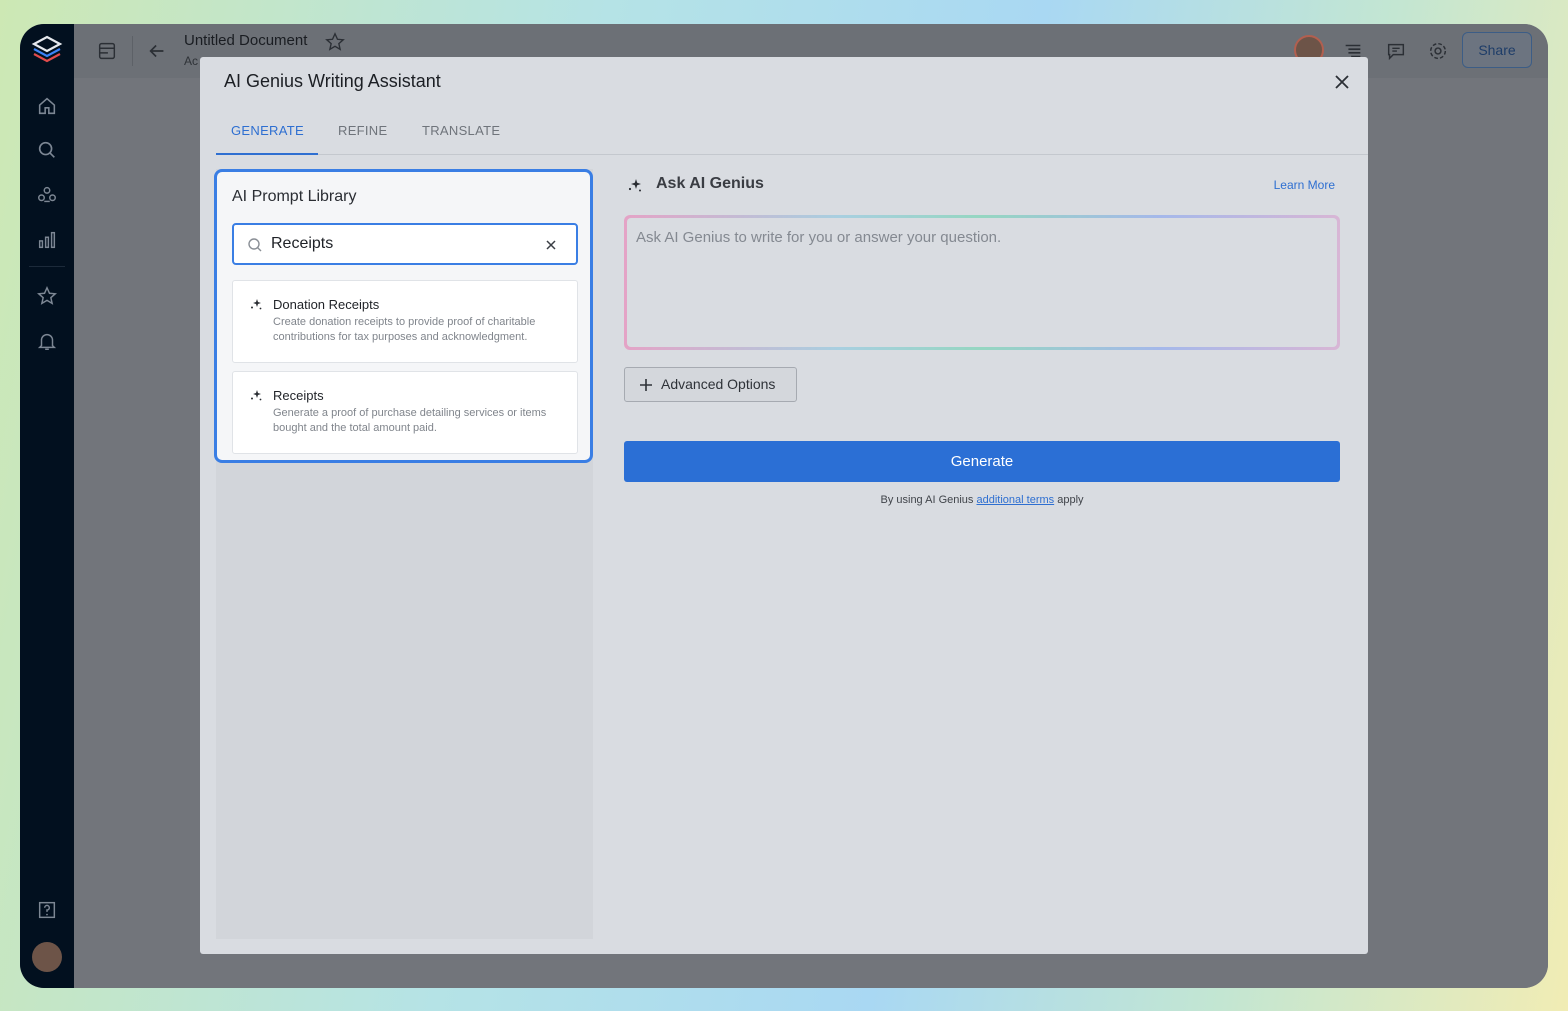 This screenshot has width=1568, height=1011. What do you see at coordinates (47, 195) in the screenshot?
I see `team-icon` at bounding box center [47, 195].